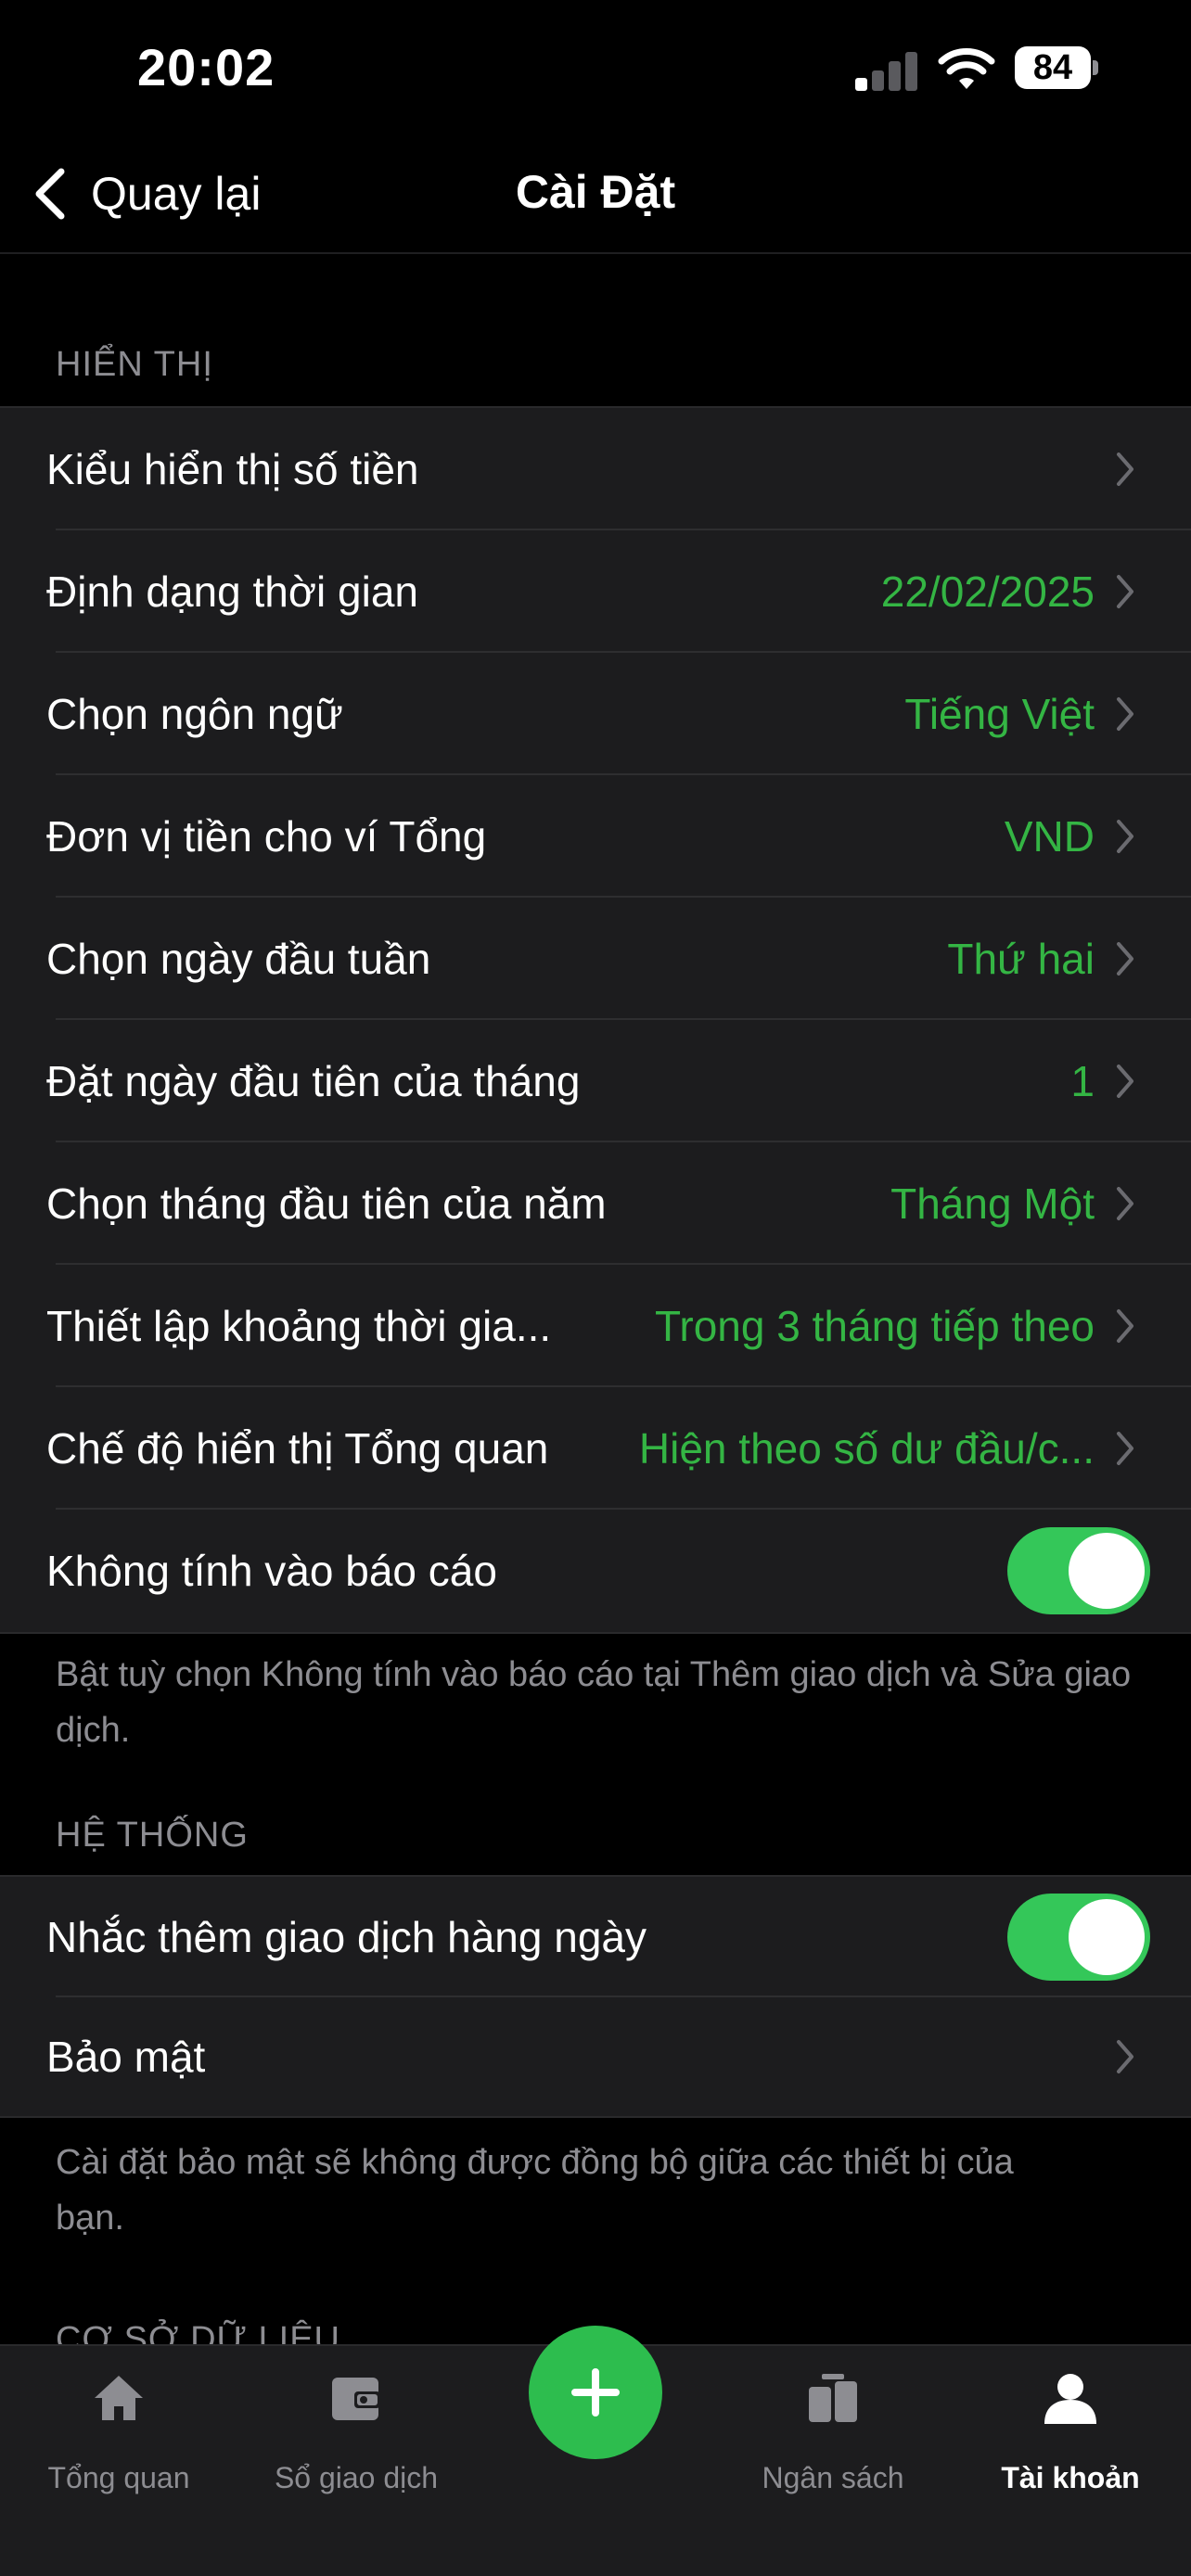 This screenshot has height=2576, width=1191. I want to click on exclude-report-toggle, so click(1078, 1571).